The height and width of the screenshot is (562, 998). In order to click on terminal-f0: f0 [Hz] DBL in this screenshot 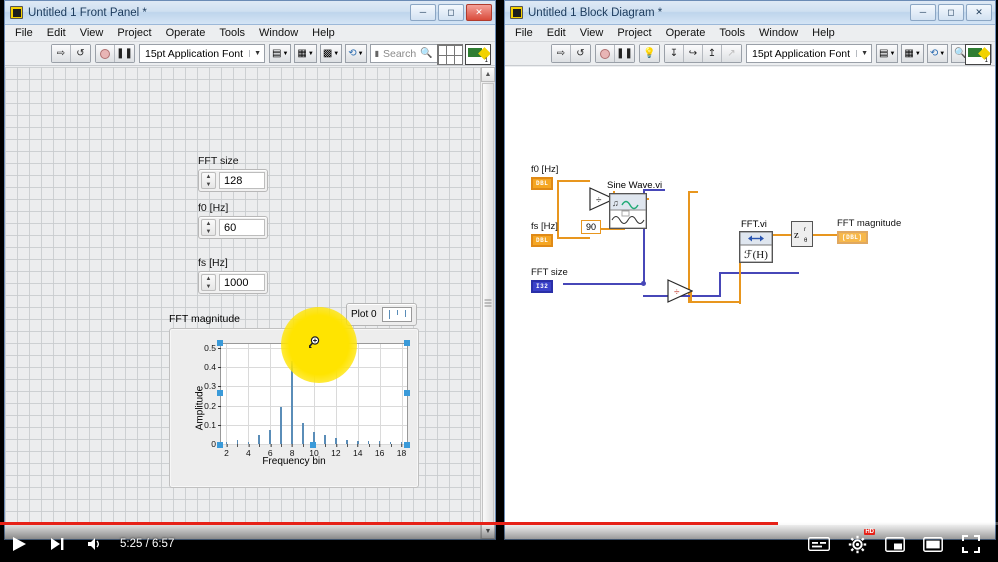, I will do `click(544, 177)`.